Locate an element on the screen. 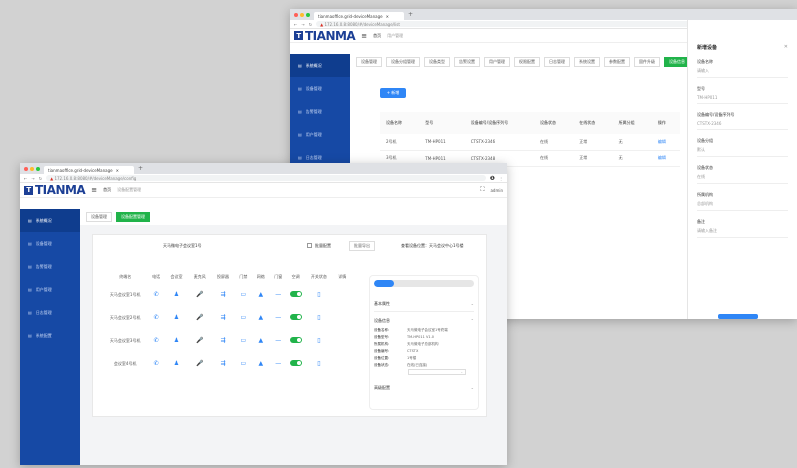 The width and height of the screenshot is (797, 468). field-input: 请输入备注 is located at coordinates (742, 231).